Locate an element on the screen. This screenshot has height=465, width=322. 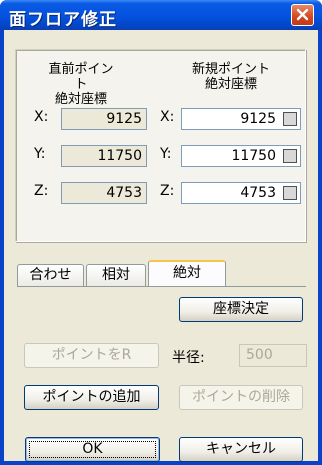
new-x-field: 9125 is located at coordinates (241, 119).